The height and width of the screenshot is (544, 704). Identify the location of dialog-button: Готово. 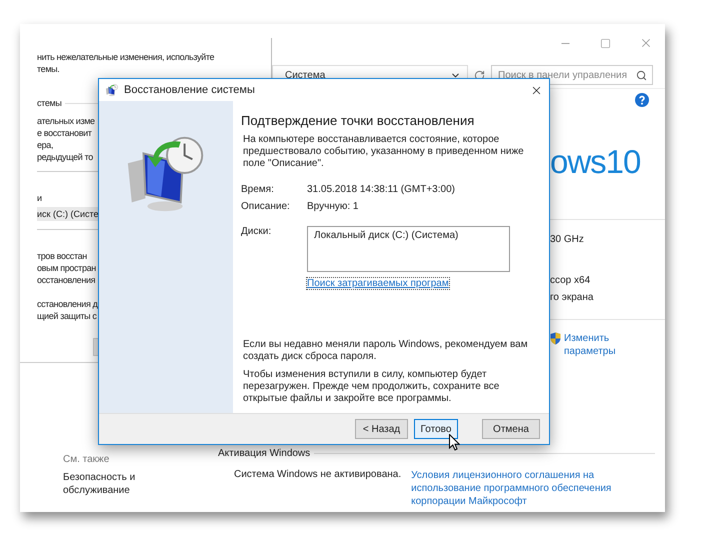
(436, 429).